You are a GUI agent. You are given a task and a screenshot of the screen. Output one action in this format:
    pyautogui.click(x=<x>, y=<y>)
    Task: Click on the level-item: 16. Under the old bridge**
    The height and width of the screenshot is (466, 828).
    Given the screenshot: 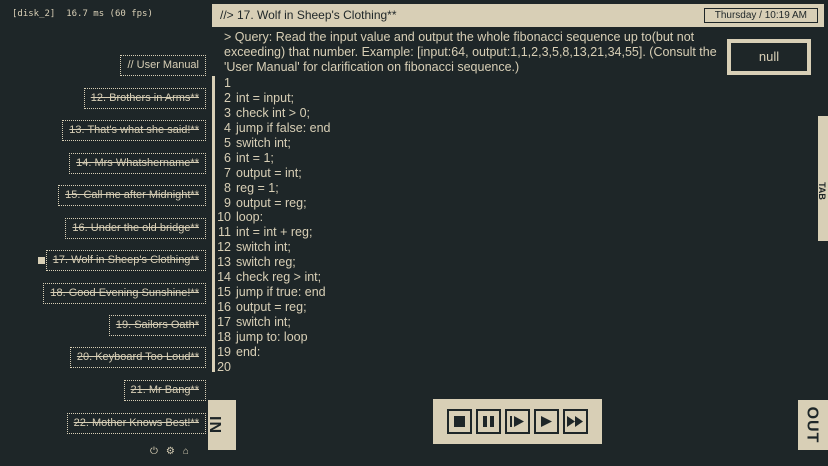 What is the action you would take?
    pyautogui.click(x=135, y=228)
    